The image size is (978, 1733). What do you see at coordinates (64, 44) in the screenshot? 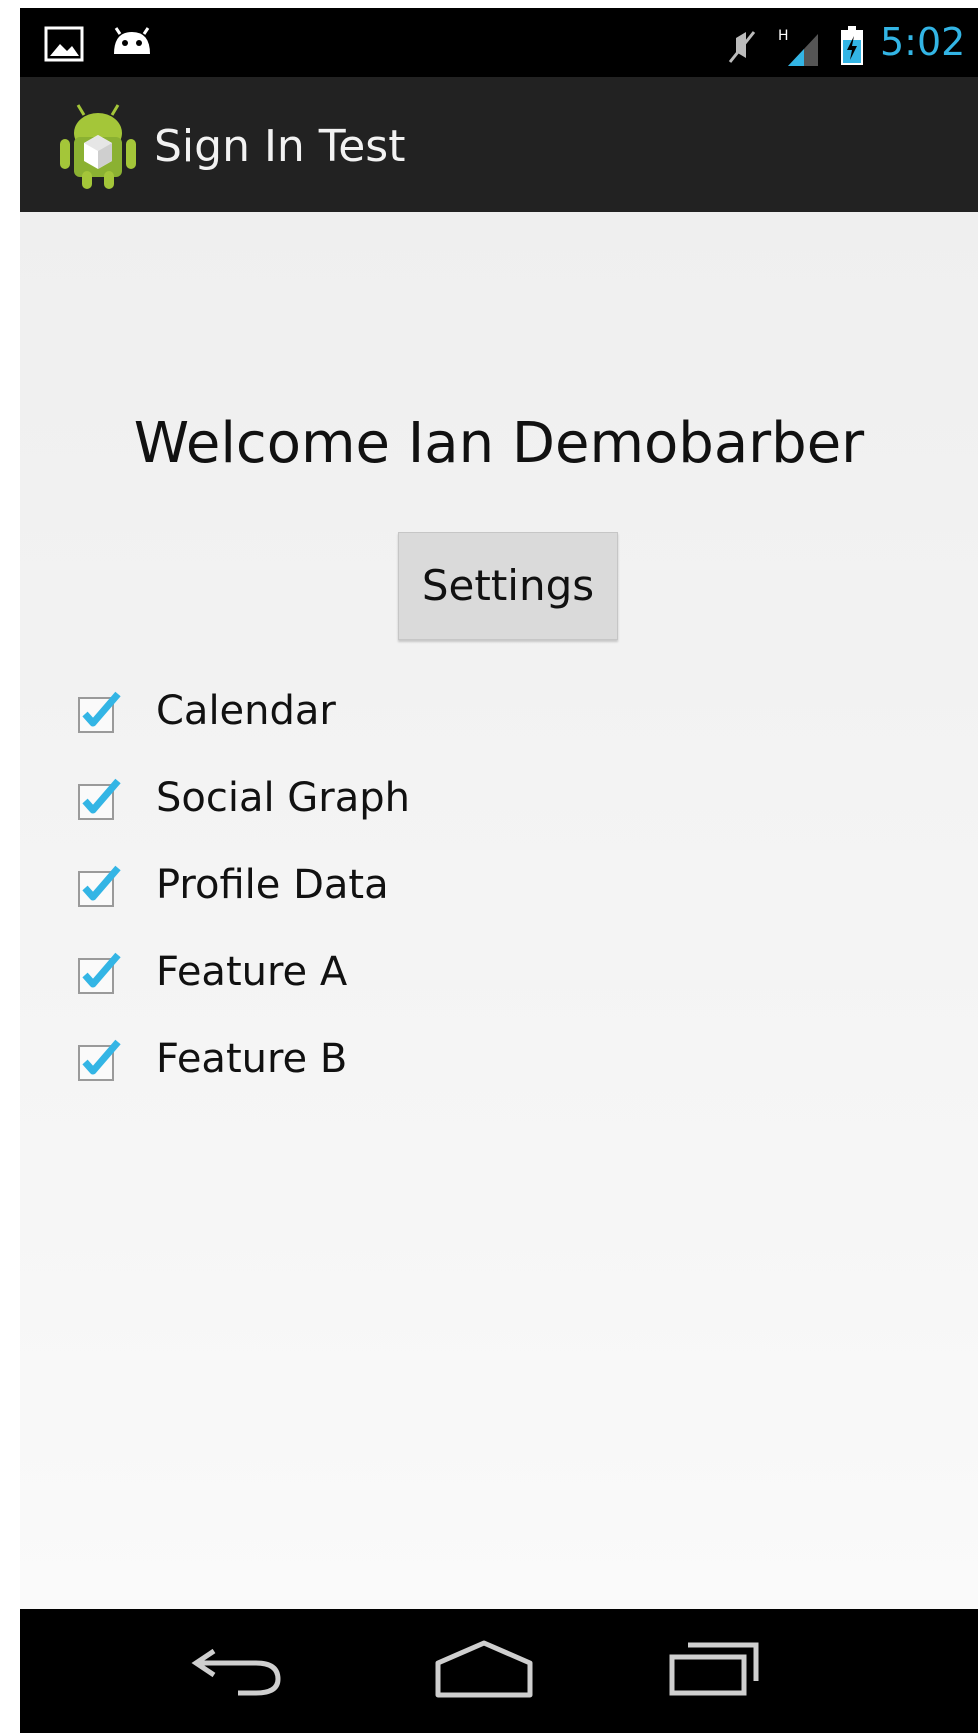
I see `gallery-icon` at bounding box center [64, 44].